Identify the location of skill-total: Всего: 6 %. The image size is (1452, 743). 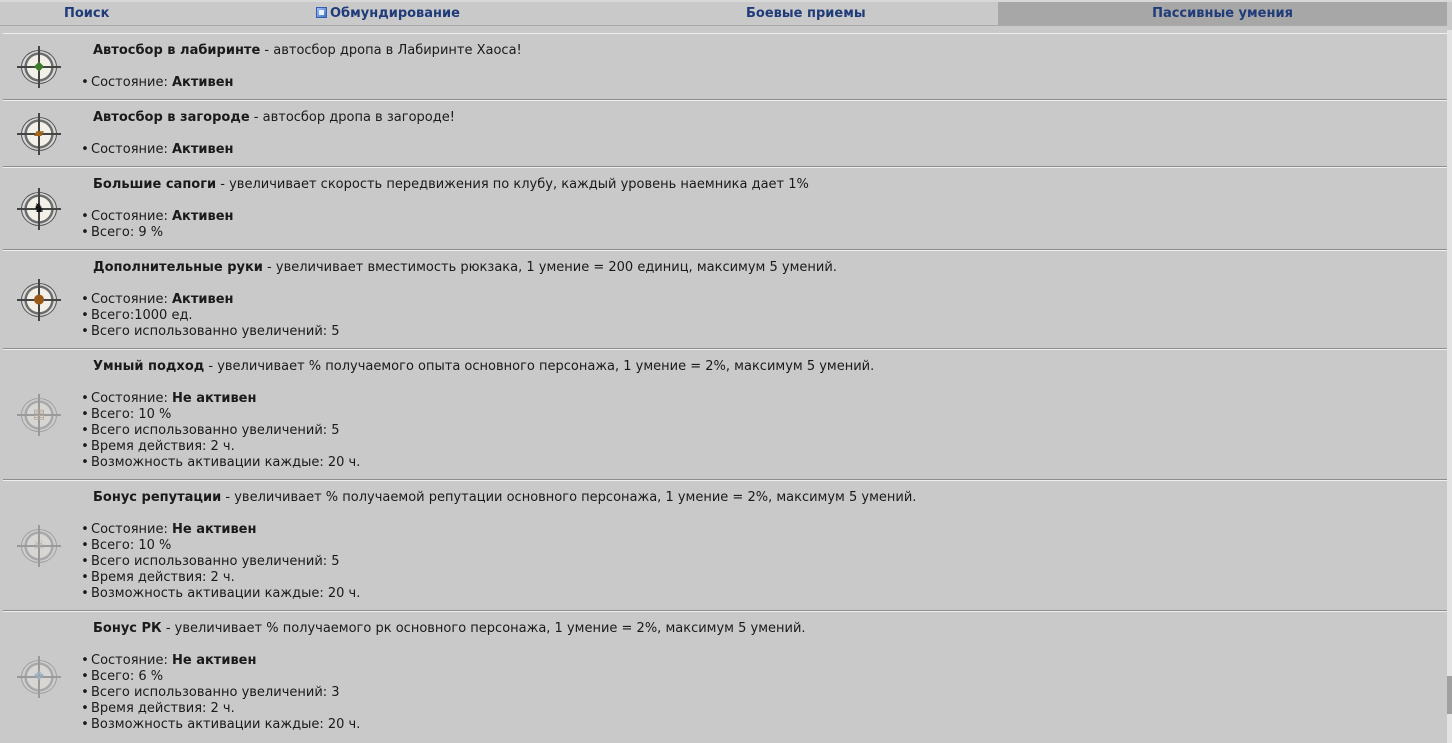
(219, 677).